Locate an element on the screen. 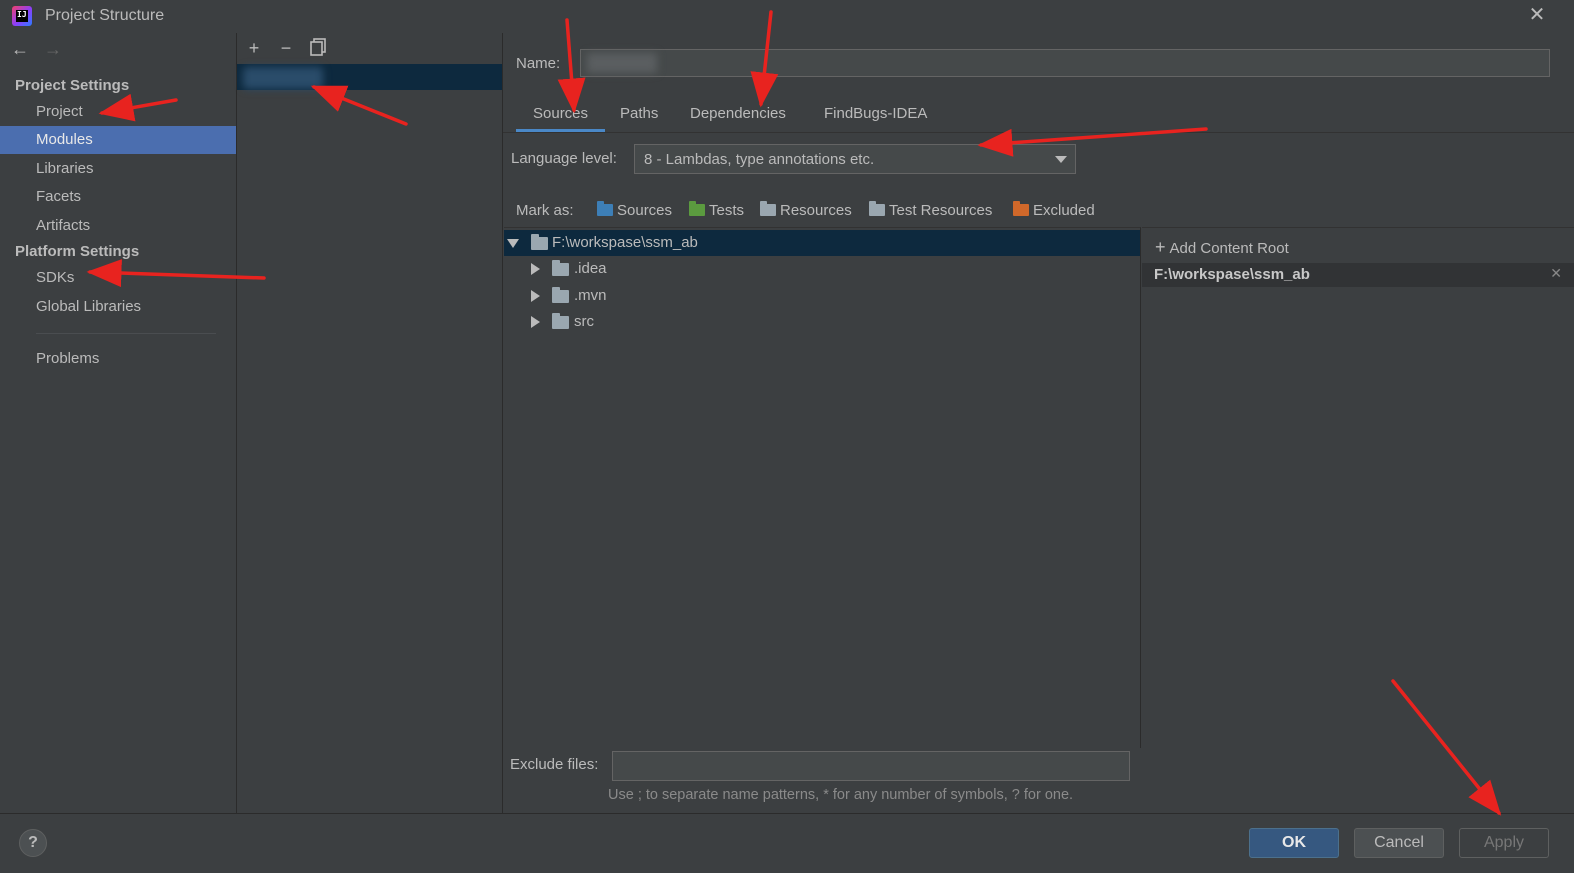 The height and width of the screenshot is (873, 1574). plus-icon: + is located at coordinates (1160, 247).